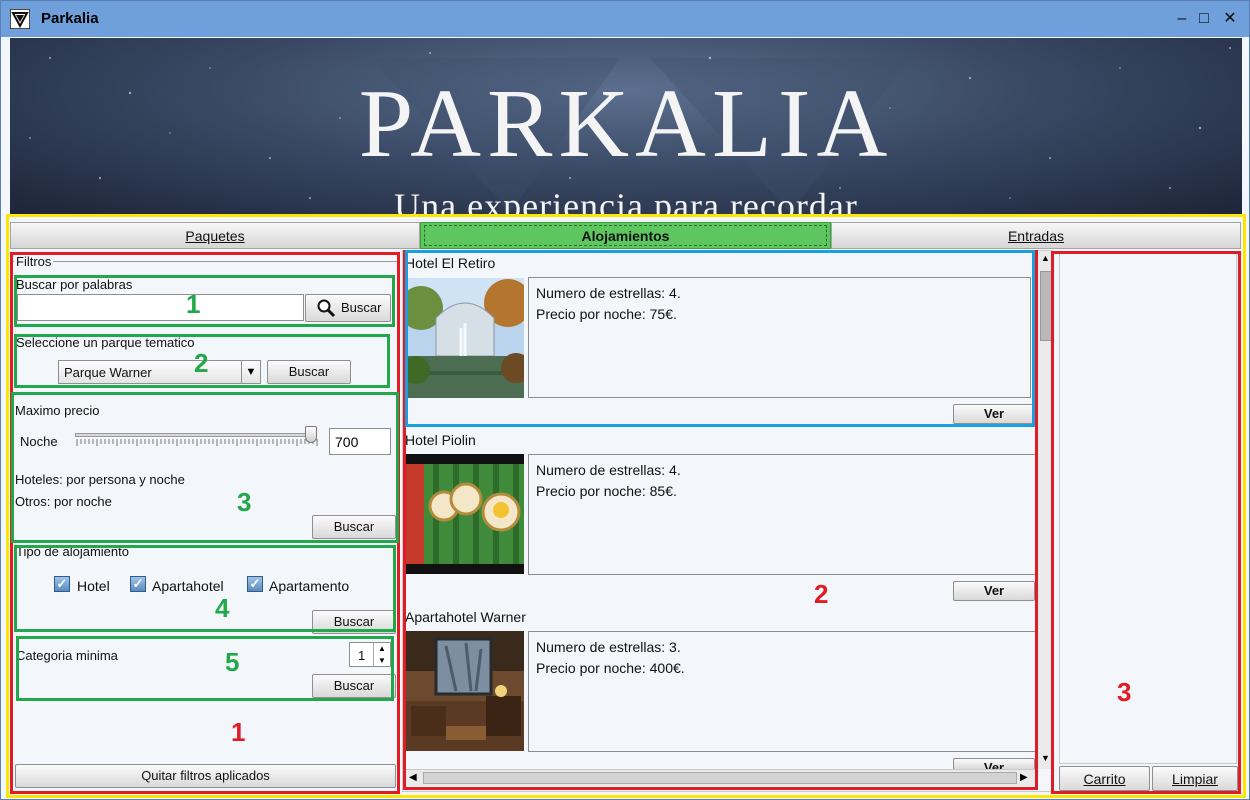 Image resolution: width=1250 pixels, height=800 pixels. Describe the element at coordinates (626, 200) in the screenshot. I see `banner-subtitle: Una experiencia para recordar` at that location.